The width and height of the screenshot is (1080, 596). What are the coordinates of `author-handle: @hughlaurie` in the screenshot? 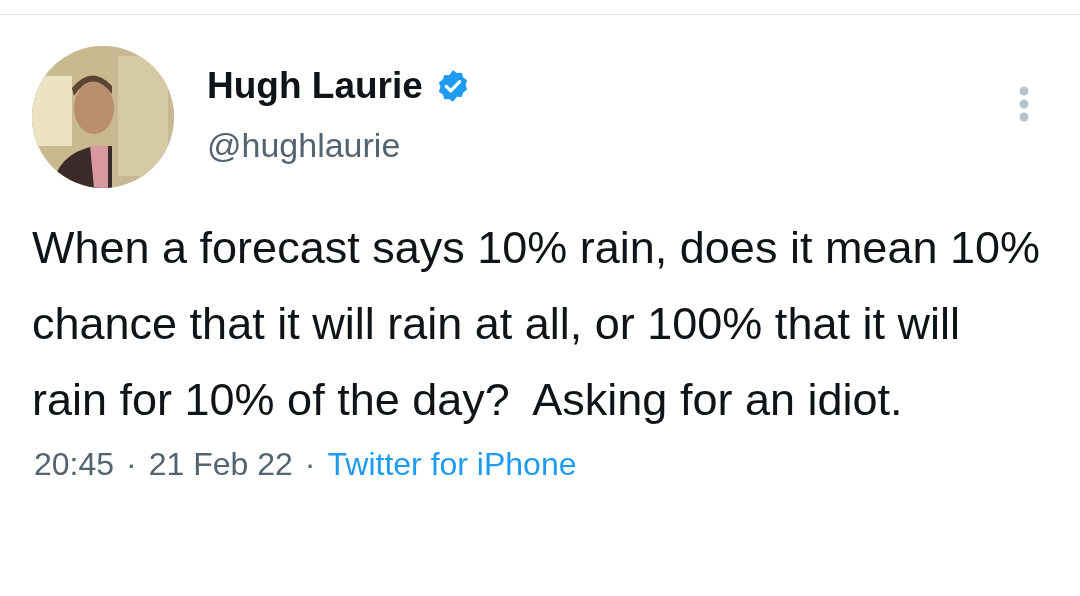 It's located at (304, 145).